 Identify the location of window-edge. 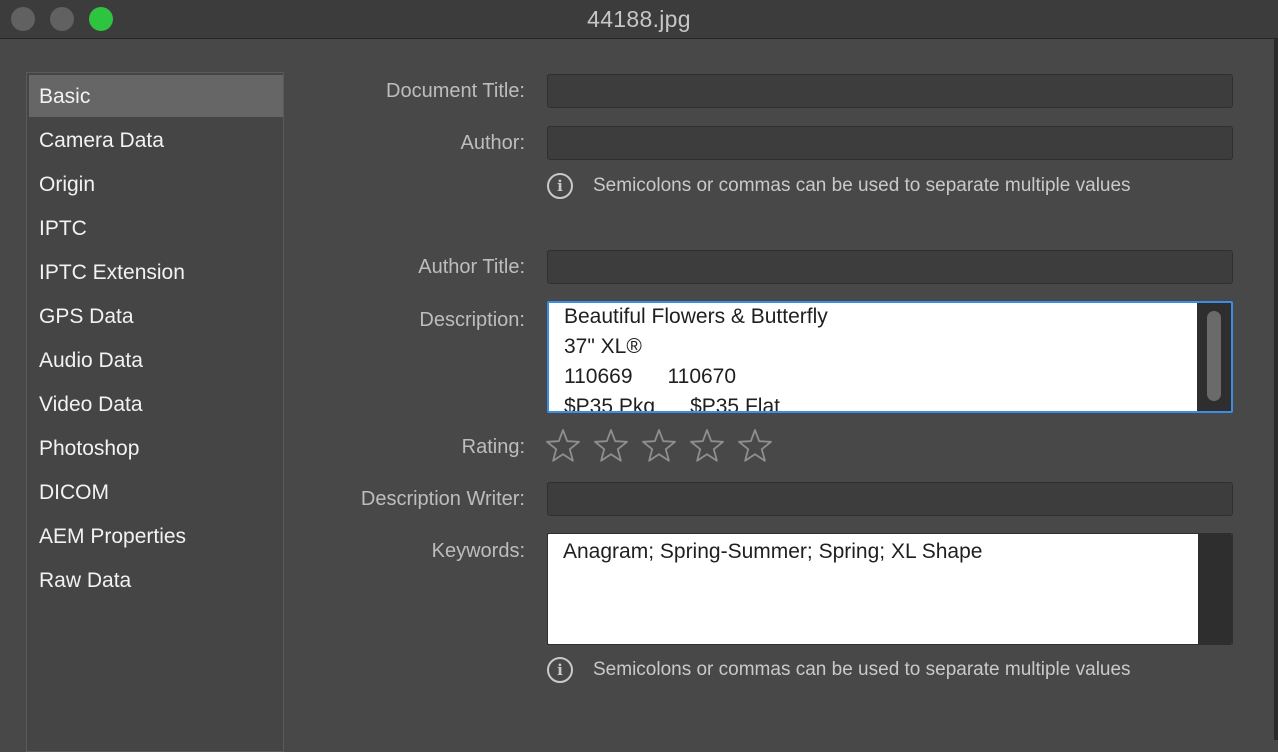
(1276, 389).